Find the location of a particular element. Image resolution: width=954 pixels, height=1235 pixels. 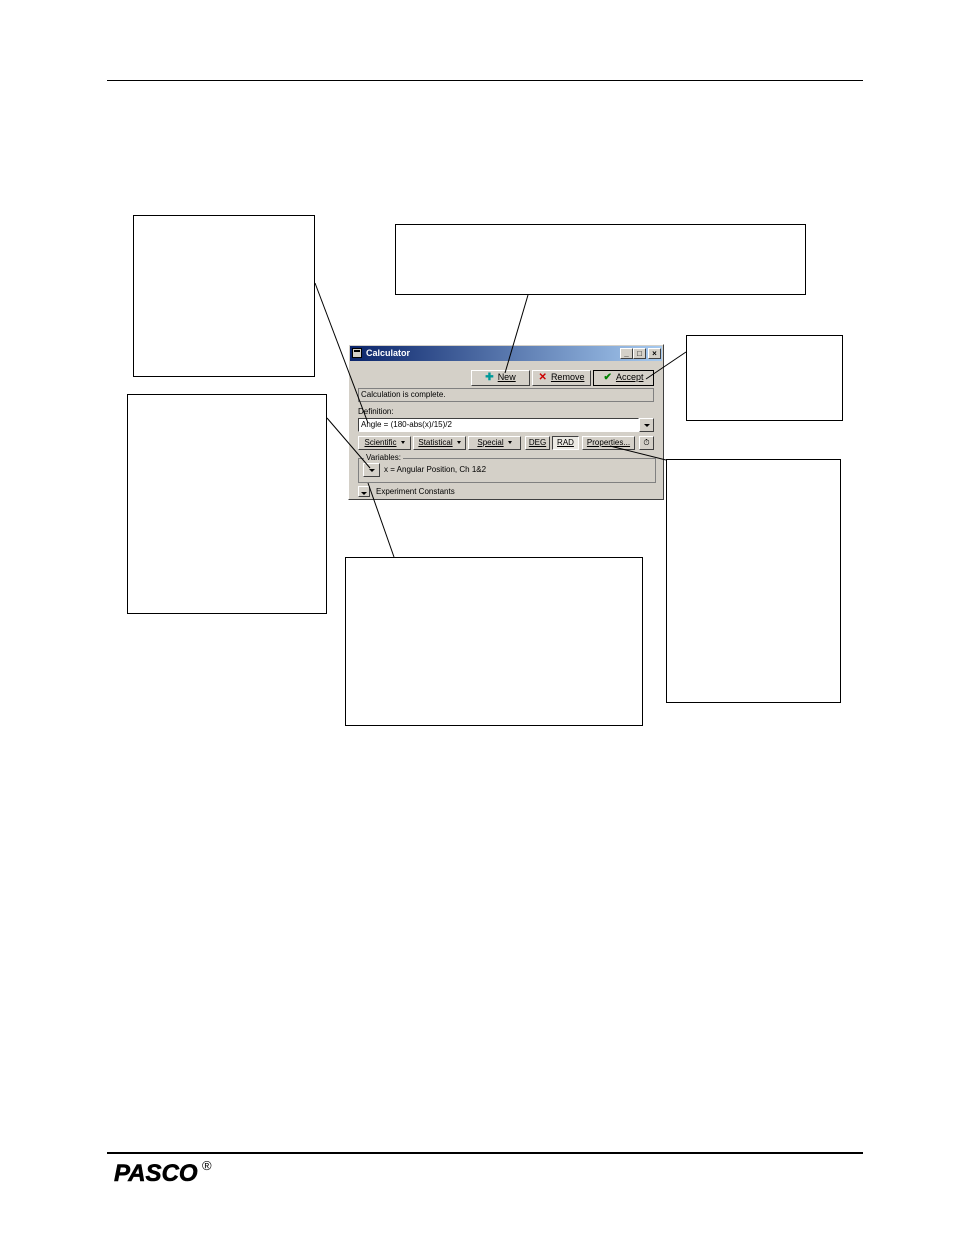

experiment-constants-expander is located at coordinates (364, 491).